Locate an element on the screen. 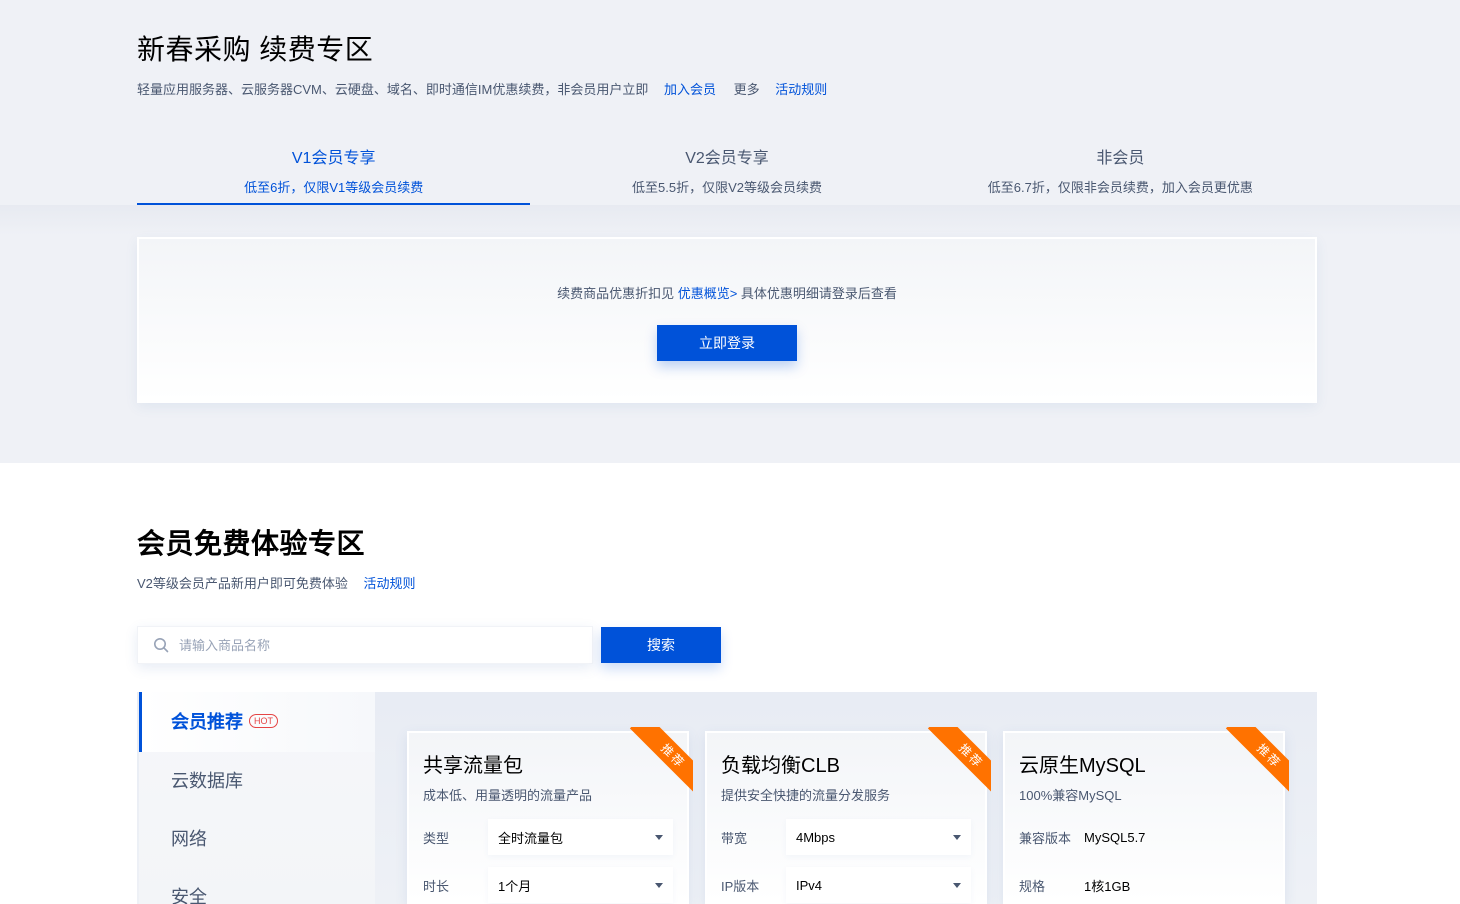 The width and height of the screenshot is (1460, 904). option-label: 兼容版本 is located at coordinates (1045, 838).